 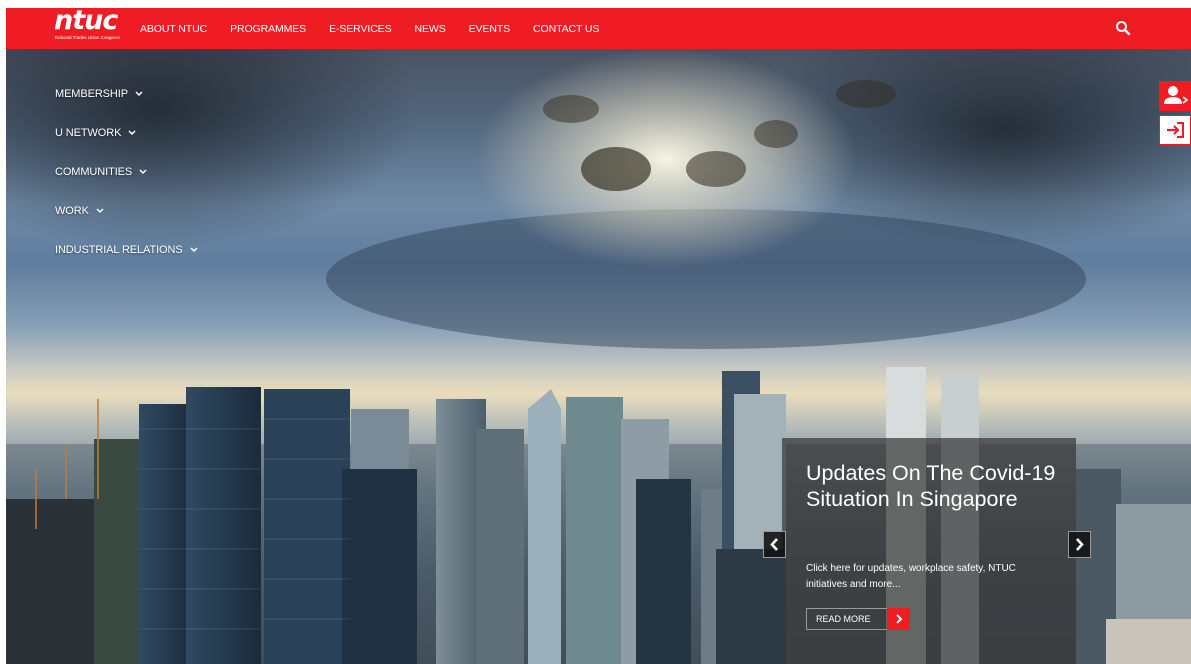 I want to click on side-menu-item-industrial-relations: INDUSTRIAL RELATIONS, so click(x=126, y=249).